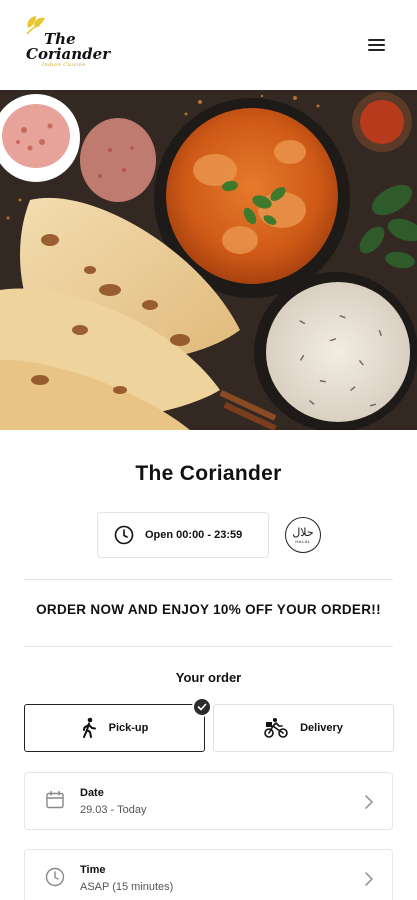 Image resolution: width=417 pixels, height=900 pixels. Describe the element at coordinates (208, 874) in the screenshot. I see `time-selector: Time ASAP (15 minutes)` at that location.